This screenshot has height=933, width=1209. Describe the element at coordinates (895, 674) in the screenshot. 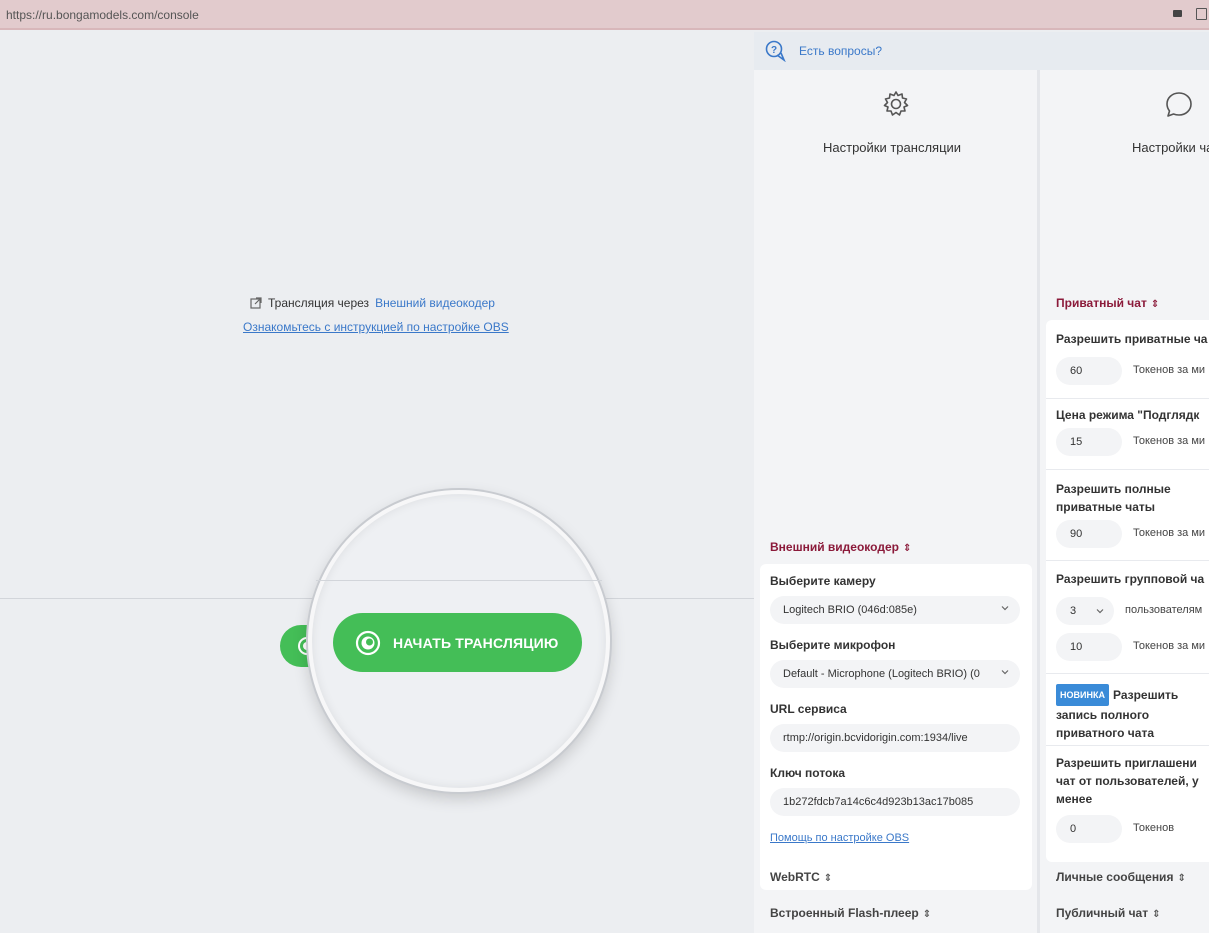

I see `mic-select: Default - Microphone (Logitech BRIO) (0` at that location.